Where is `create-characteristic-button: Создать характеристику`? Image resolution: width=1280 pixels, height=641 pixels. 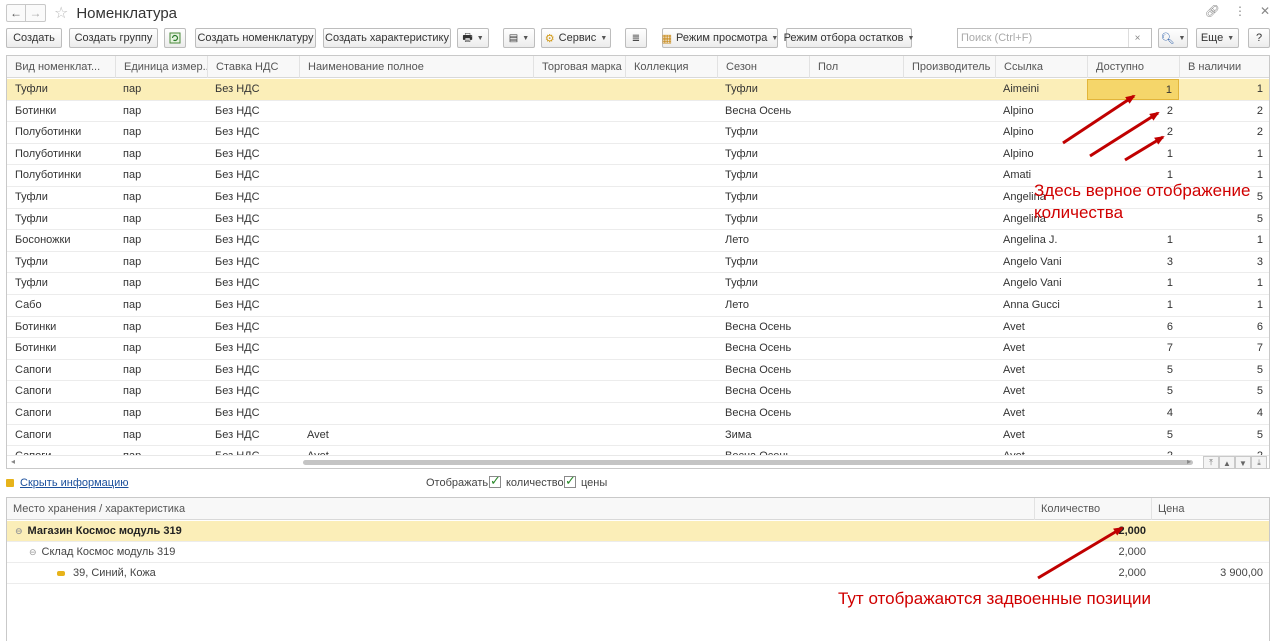
create-characteristic-button: Создать характеристику is located at coordinates (387, 38).